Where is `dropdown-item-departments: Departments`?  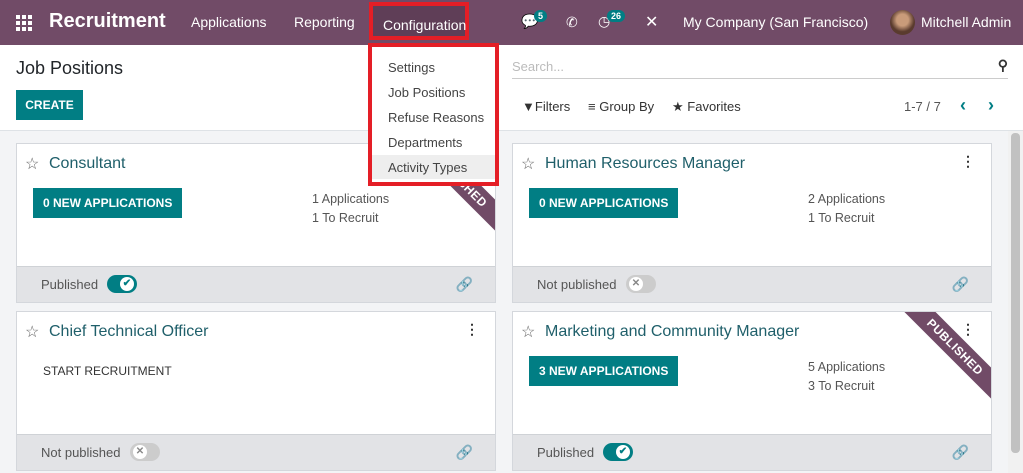
dropdown-item-departments: Departments is located at coordinates (433, 142).